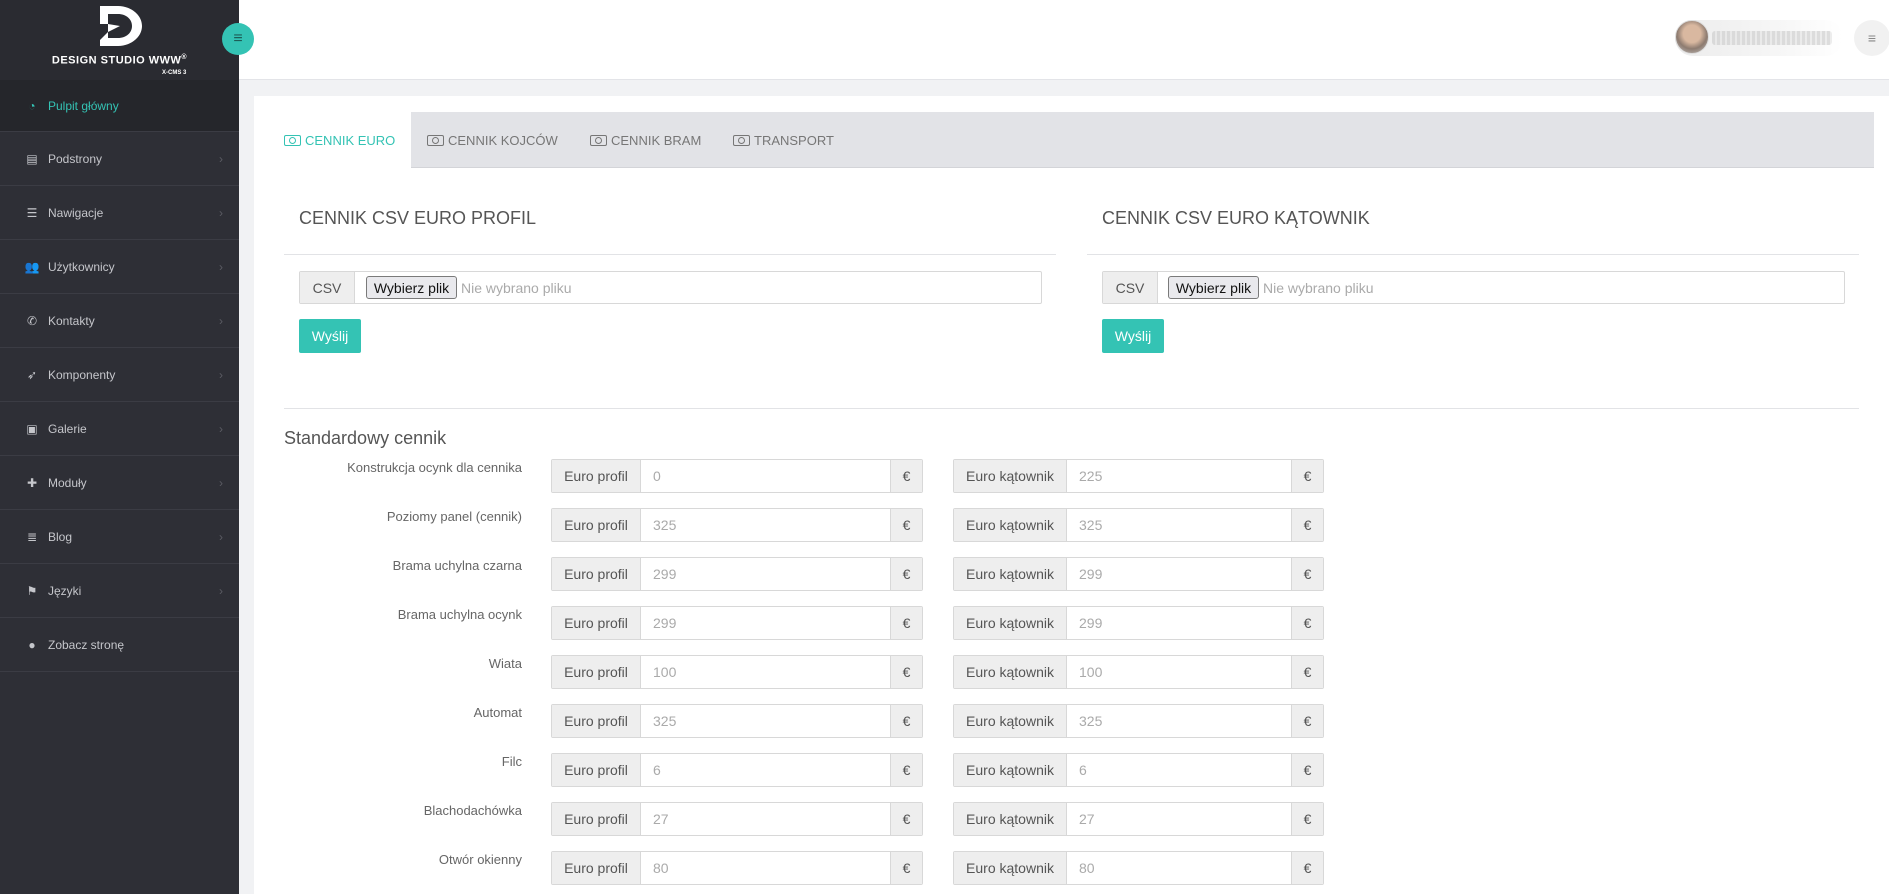 This screenshot has height=894, width=1889. Describe the element at coordinates (119, 483) in the screenshot. I see `sidebar-item-puzzle: ✚ Moduły ›` at that location.